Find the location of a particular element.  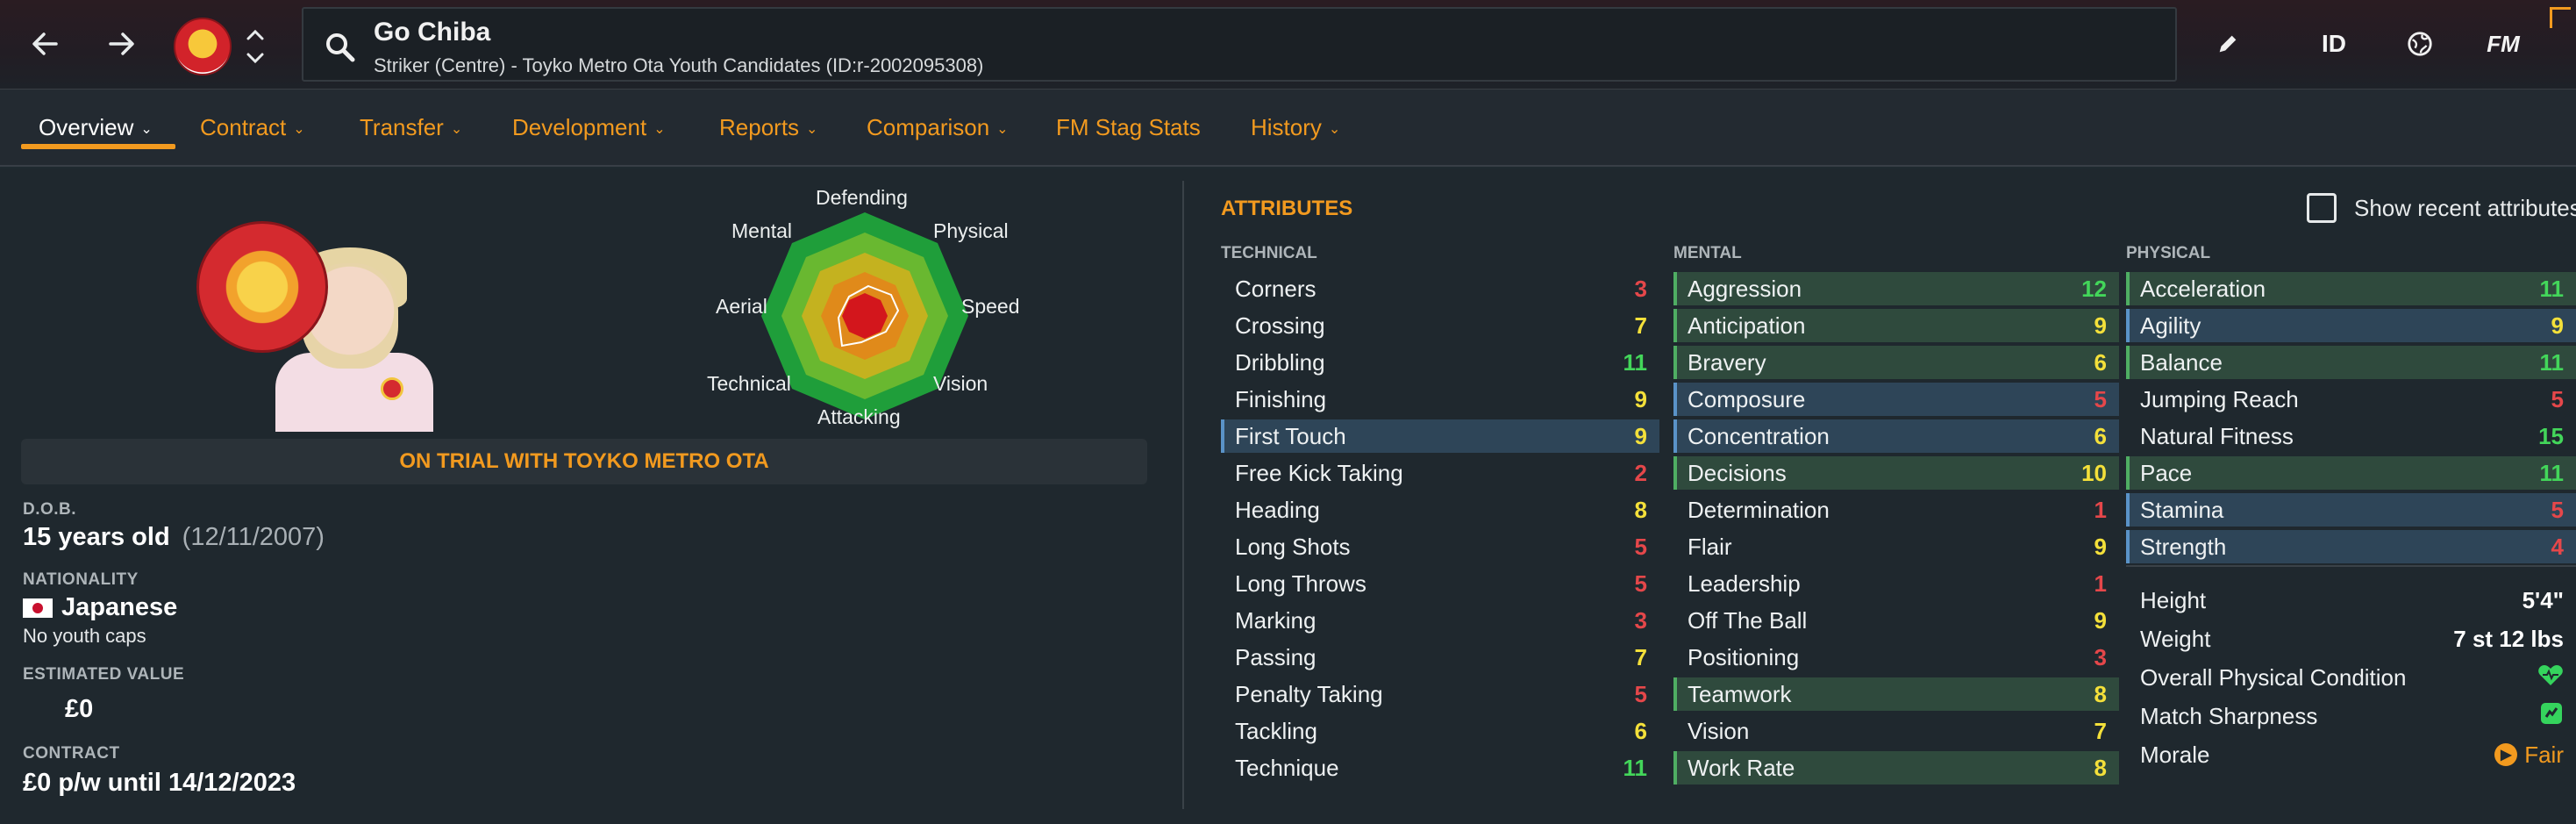

attribute-row-stamina: Stamina 5 is located at coordinates (2351, 510).